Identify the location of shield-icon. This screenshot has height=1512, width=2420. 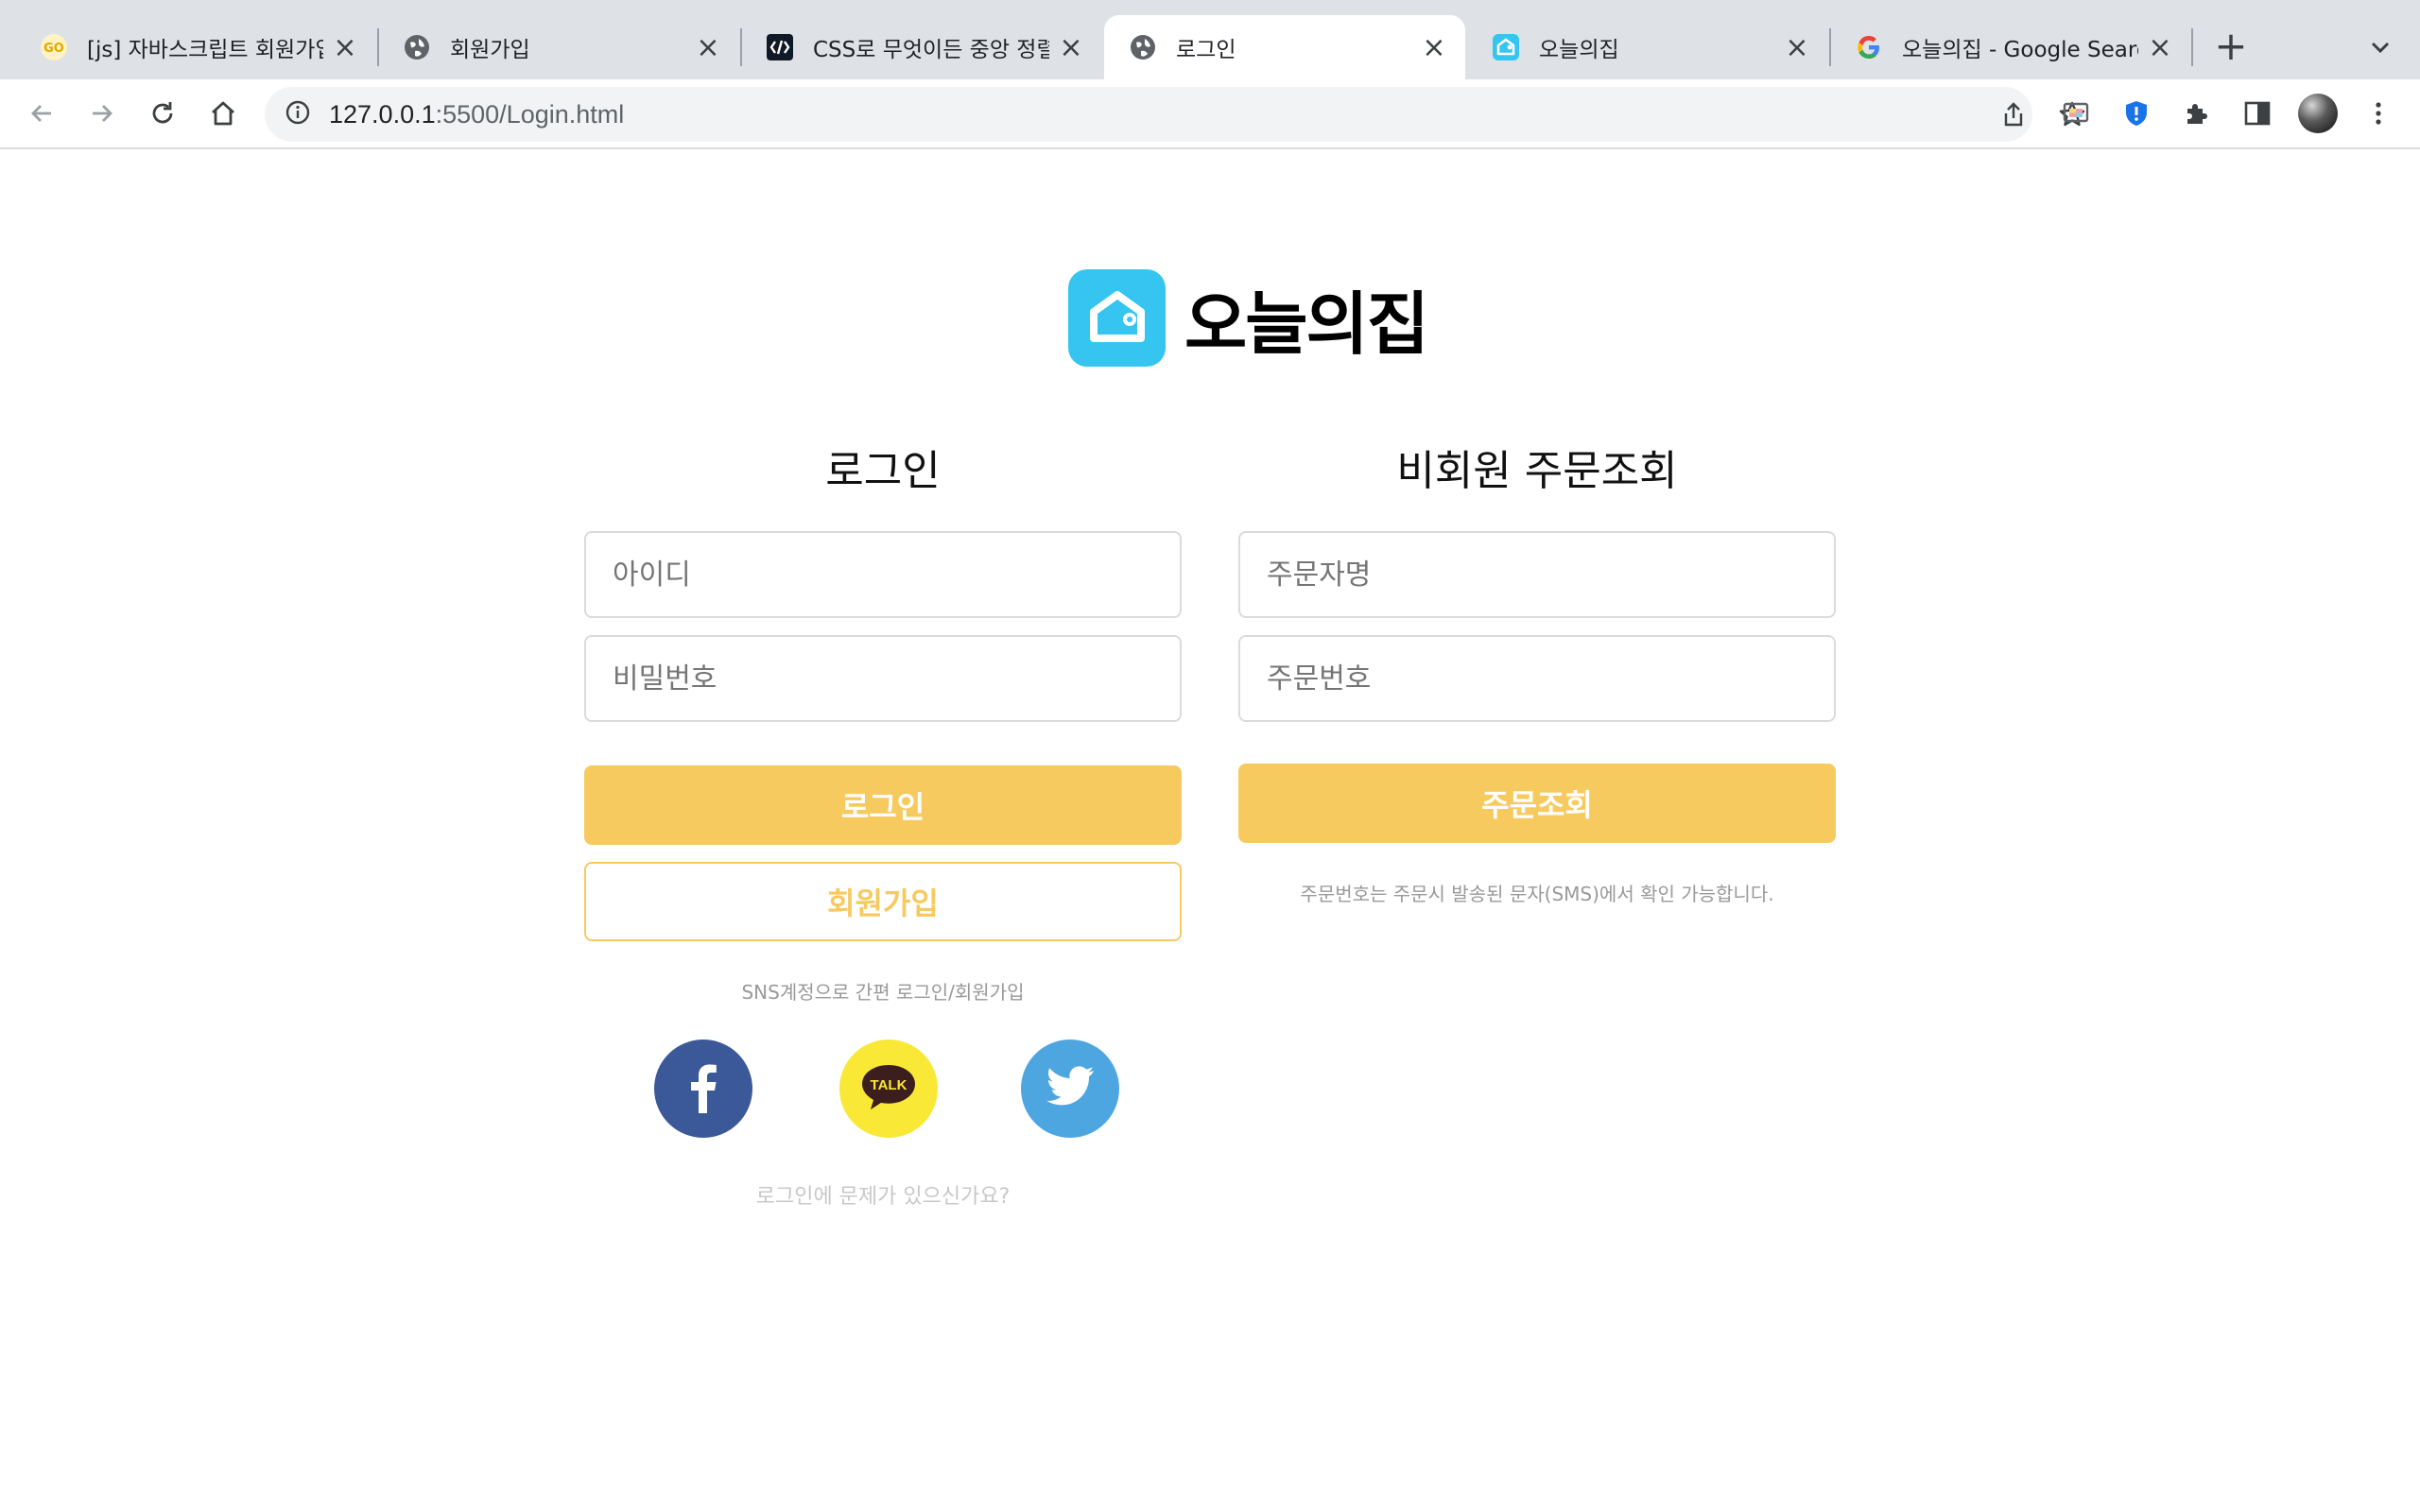
(2136, 113).